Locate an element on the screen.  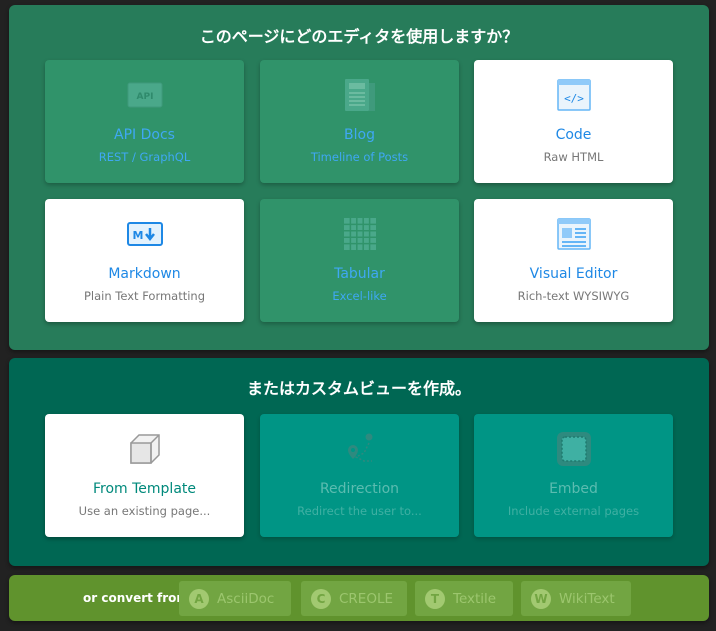
editor-card-title: Code is located at coordinates (573, 135).